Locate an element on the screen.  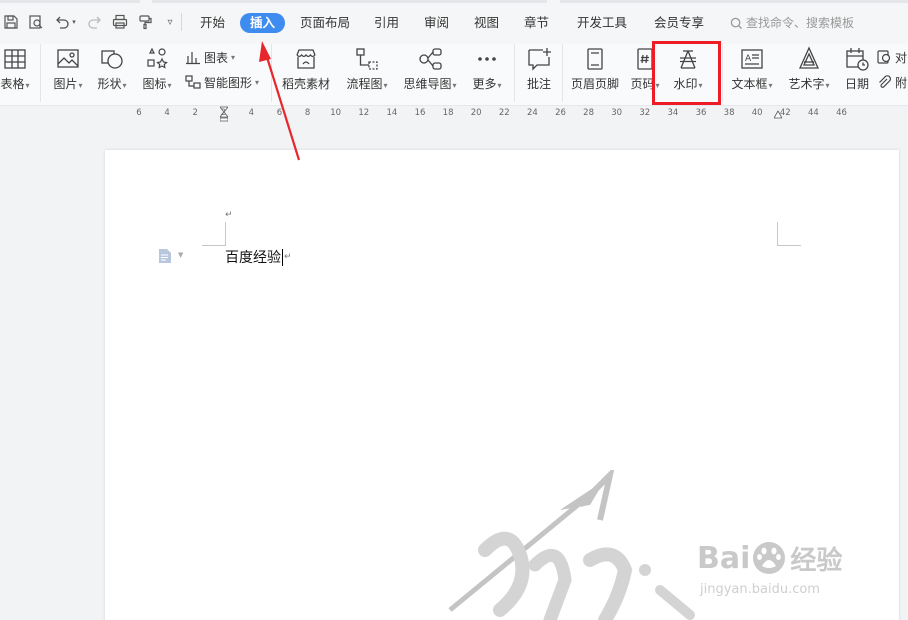
object-button: 对 is located at coordinates (891, 57).